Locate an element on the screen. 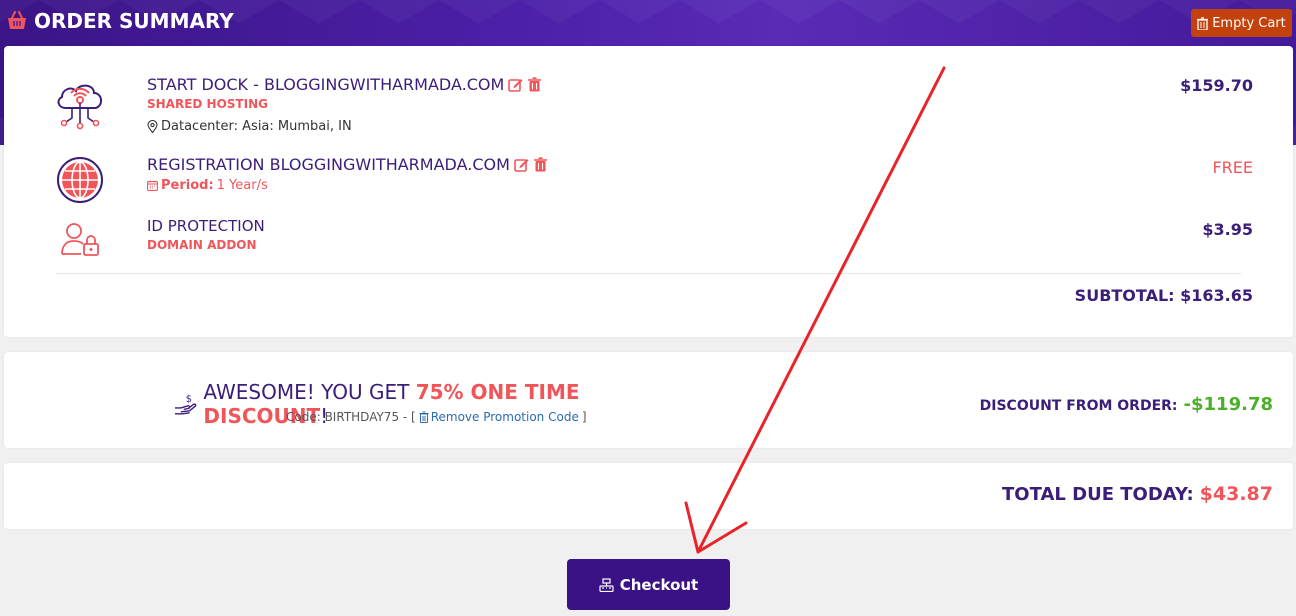 This screenshot has height=616, width=1296. money-hand-icon: $ is located at coordinates (185, 404).